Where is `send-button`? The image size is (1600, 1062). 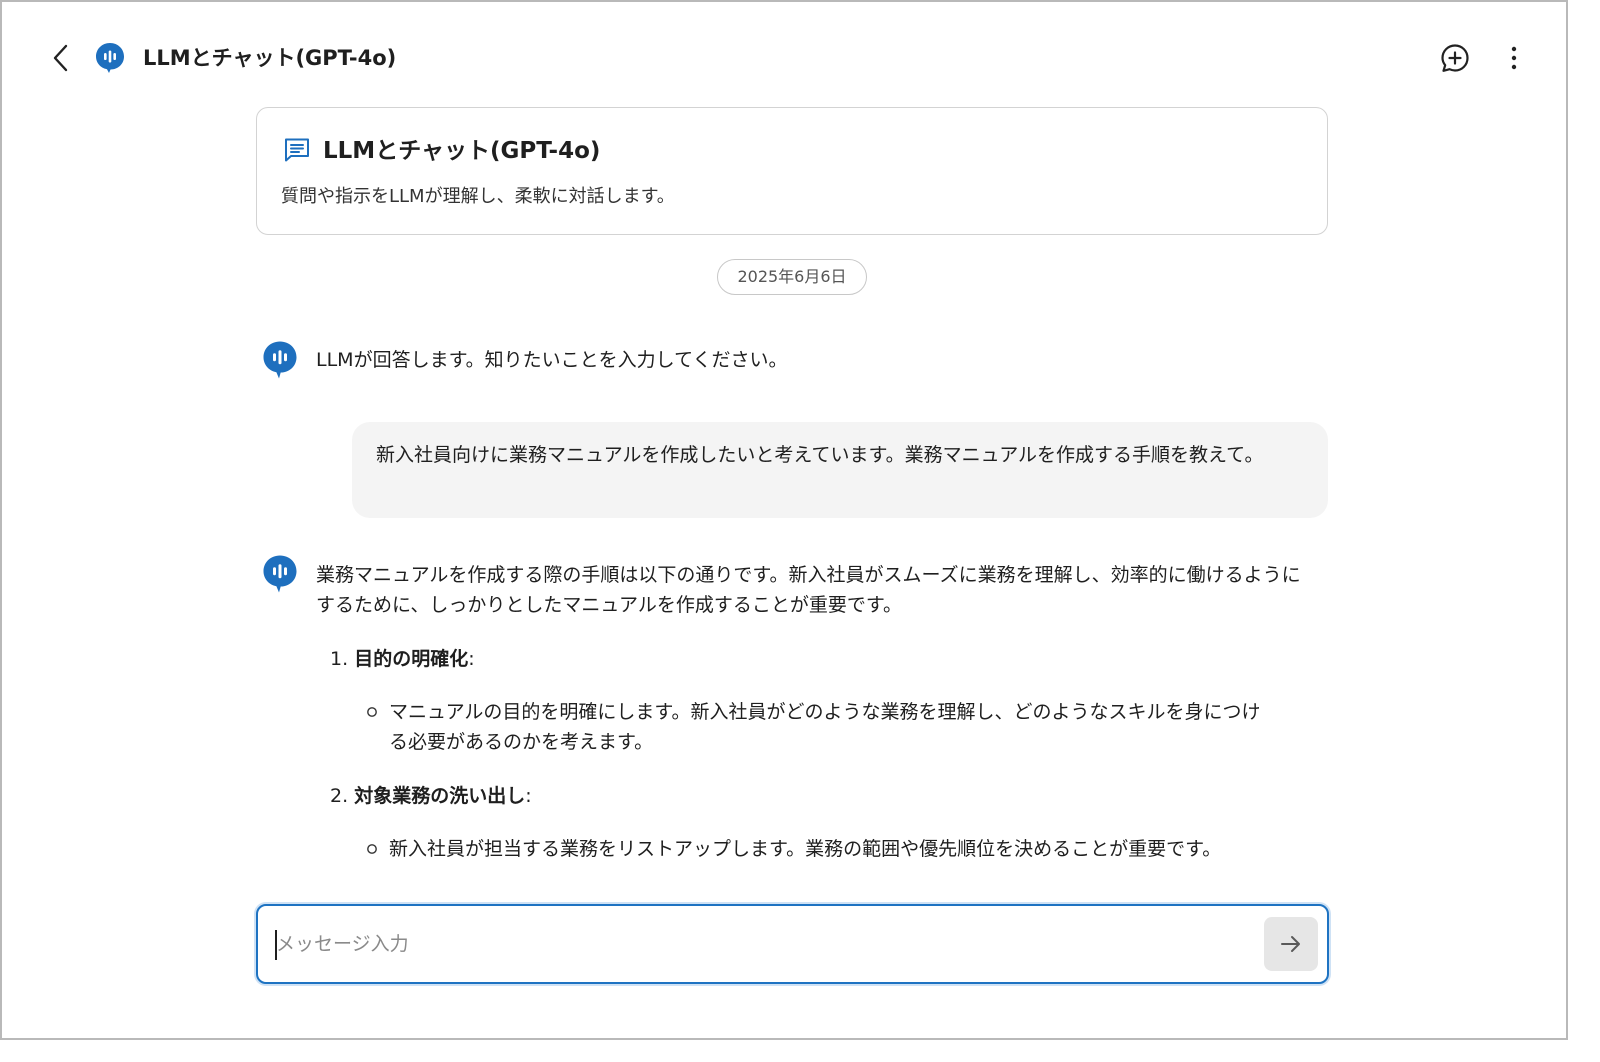
send-button is located at coordinates (1291, 944).